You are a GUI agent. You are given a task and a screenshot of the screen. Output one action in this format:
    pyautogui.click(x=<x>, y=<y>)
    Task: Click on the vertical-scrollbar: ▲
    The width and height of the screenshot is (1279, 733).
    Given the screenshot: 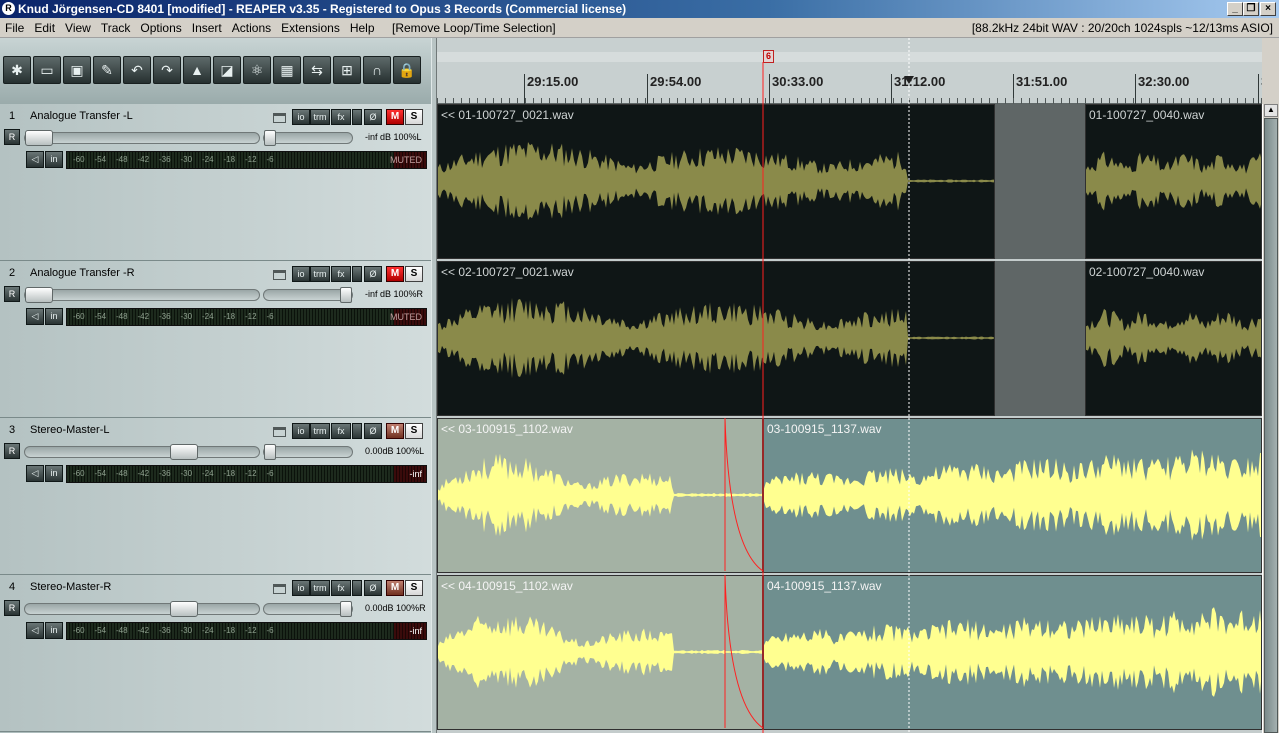 What is the action you would take?
    pyautogui.click(x=1270, y=418)
    